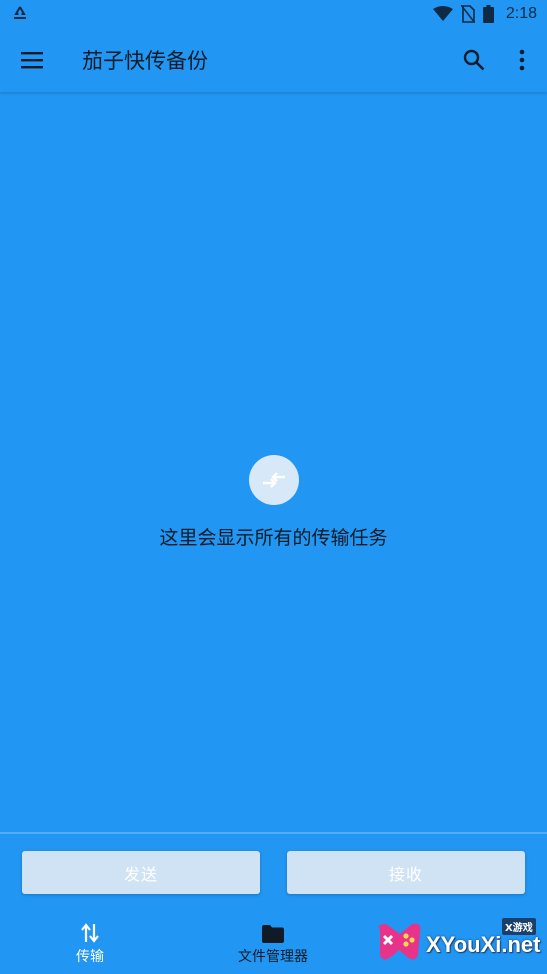 Image resolution: width=547 pixels, height=974 pixels. I want to click on watermark: XYouXi.net X游戏, so click(455, 941).